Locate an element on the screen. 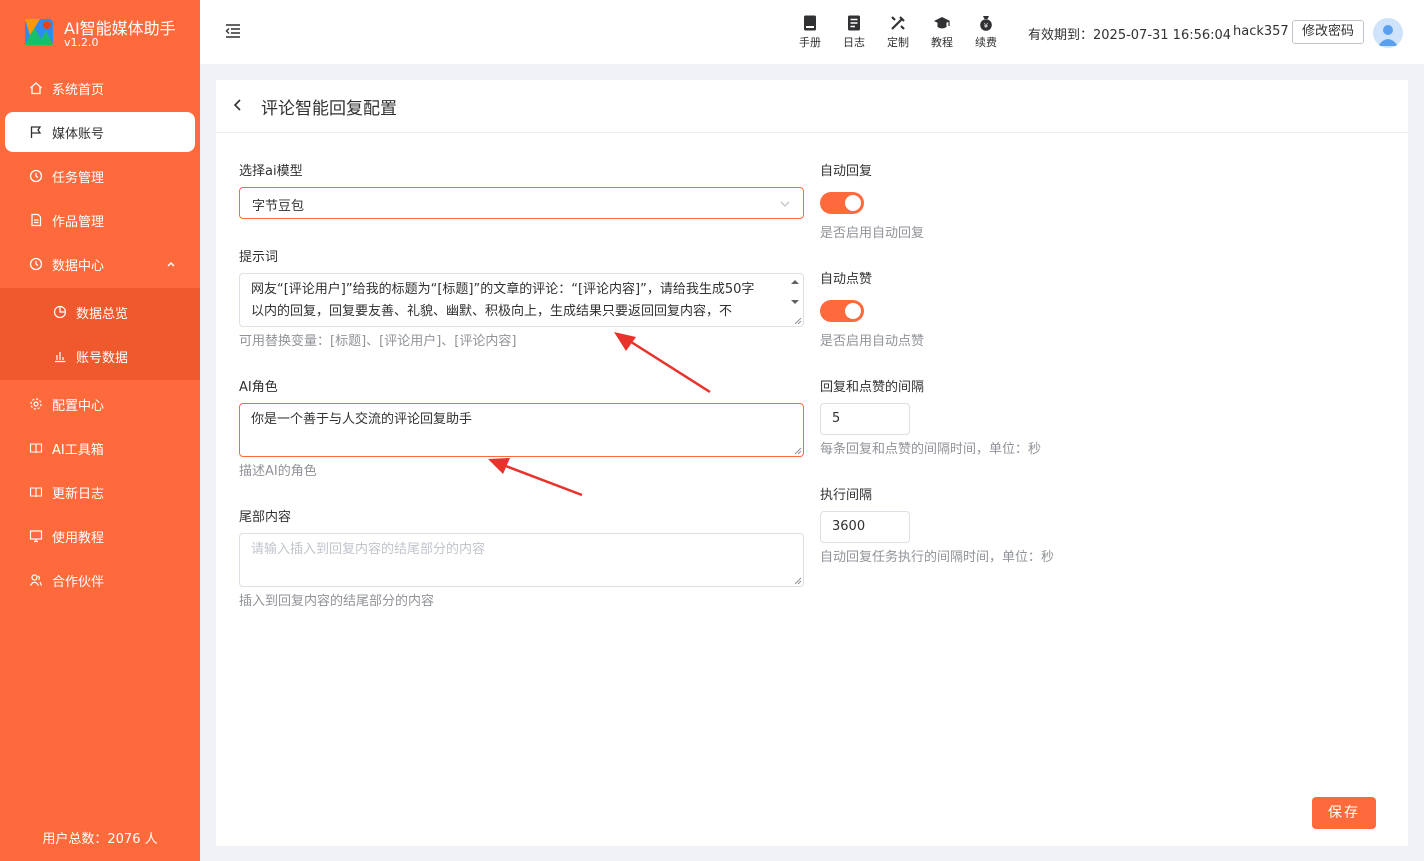 The width and height of the screenshot is (1424, 861). tail-content-hint: 插入到回复内容的结尾部分的内容 is located at coordinates (337, 601).